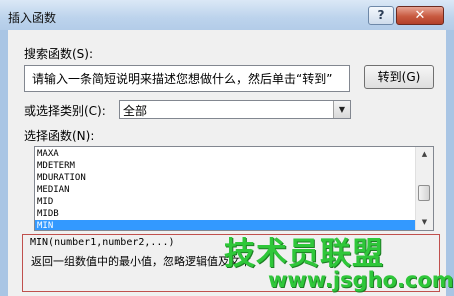 The width and height of the screenshot is (454, 296). Describe the element at coordinates (102, 242) in the screenshot. I see `function-syntax: MIN(number1,number2,...)` at that location.